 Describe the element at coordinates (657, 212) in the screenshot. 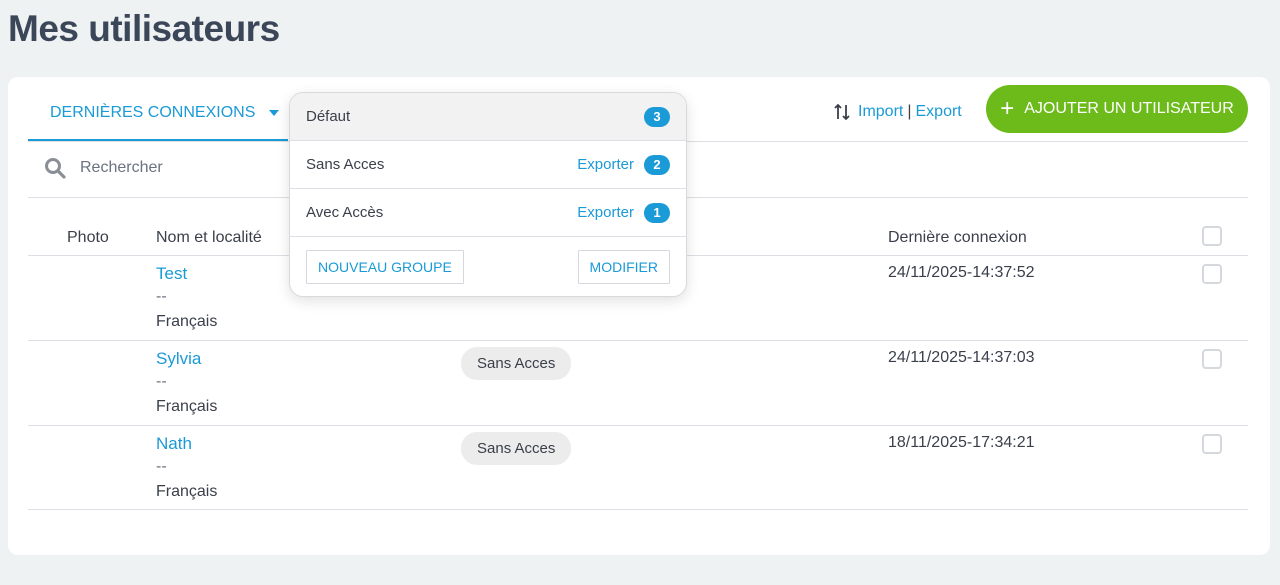

I see `count-badge: 1` at that location.